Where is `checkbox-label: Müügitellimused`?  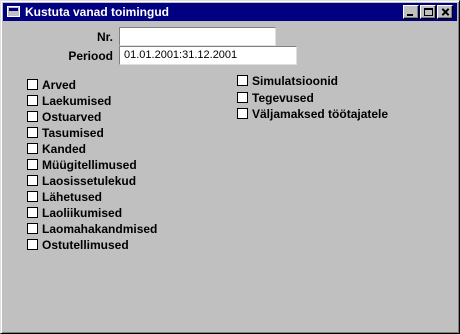 checkbox-label: Müügitellimused is located at coordinates (89, 165).